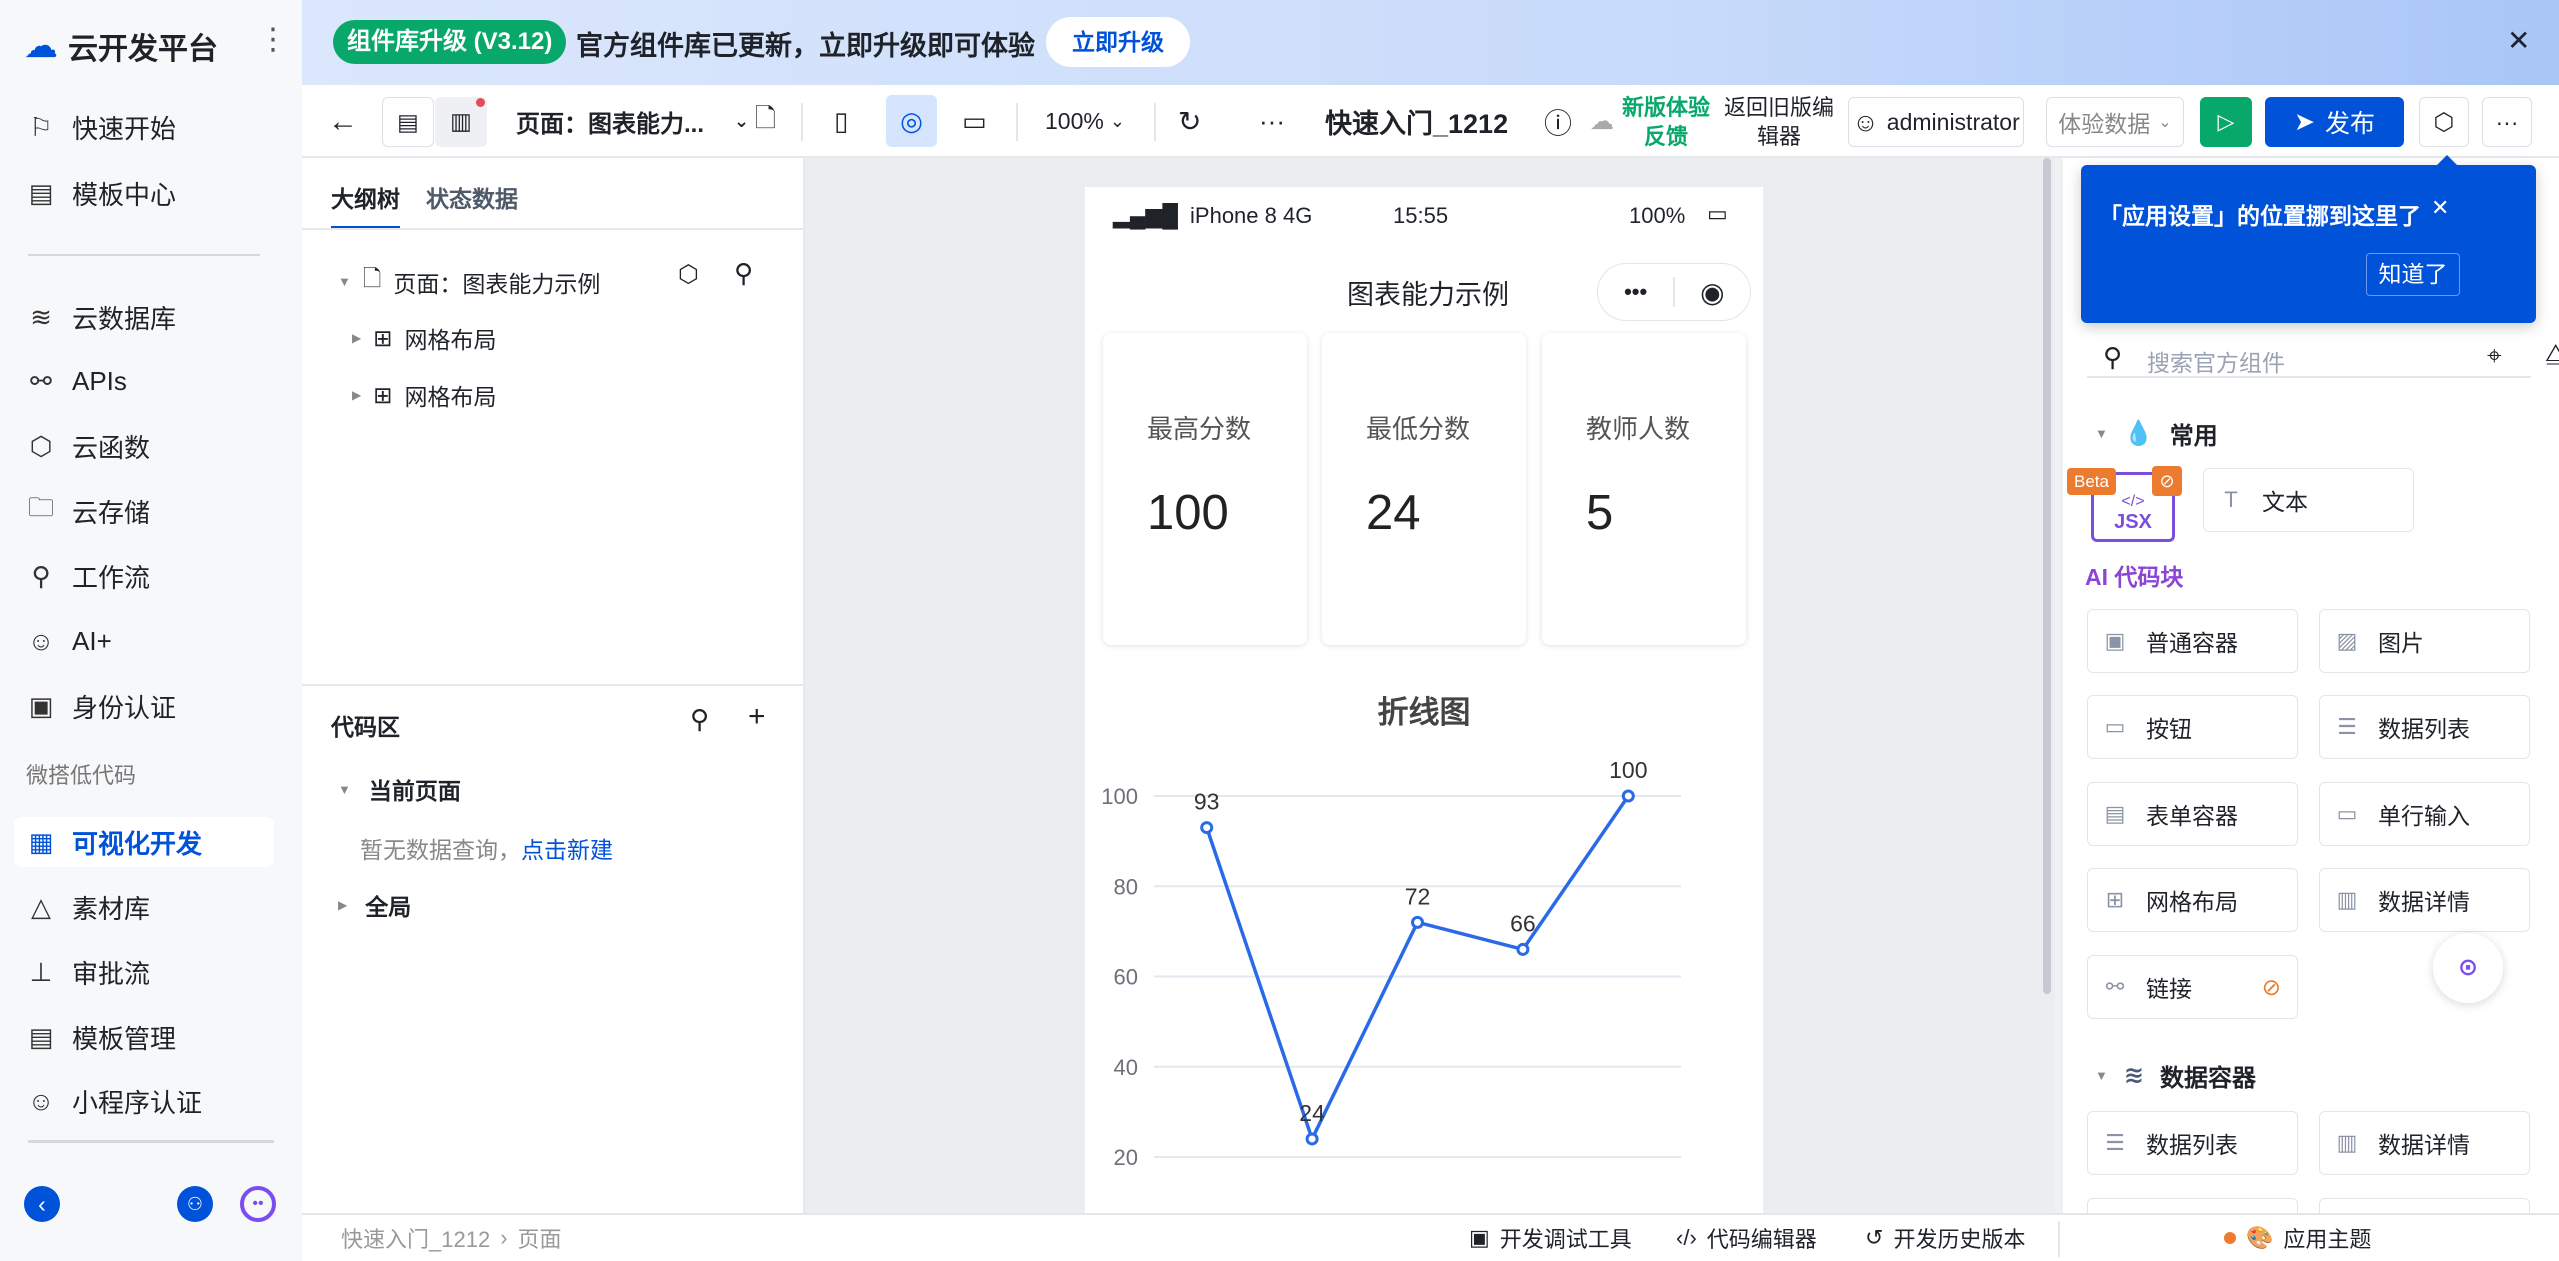  I want to click on page-selector: 页面：图表能力... ⌄, so click(632, 121).